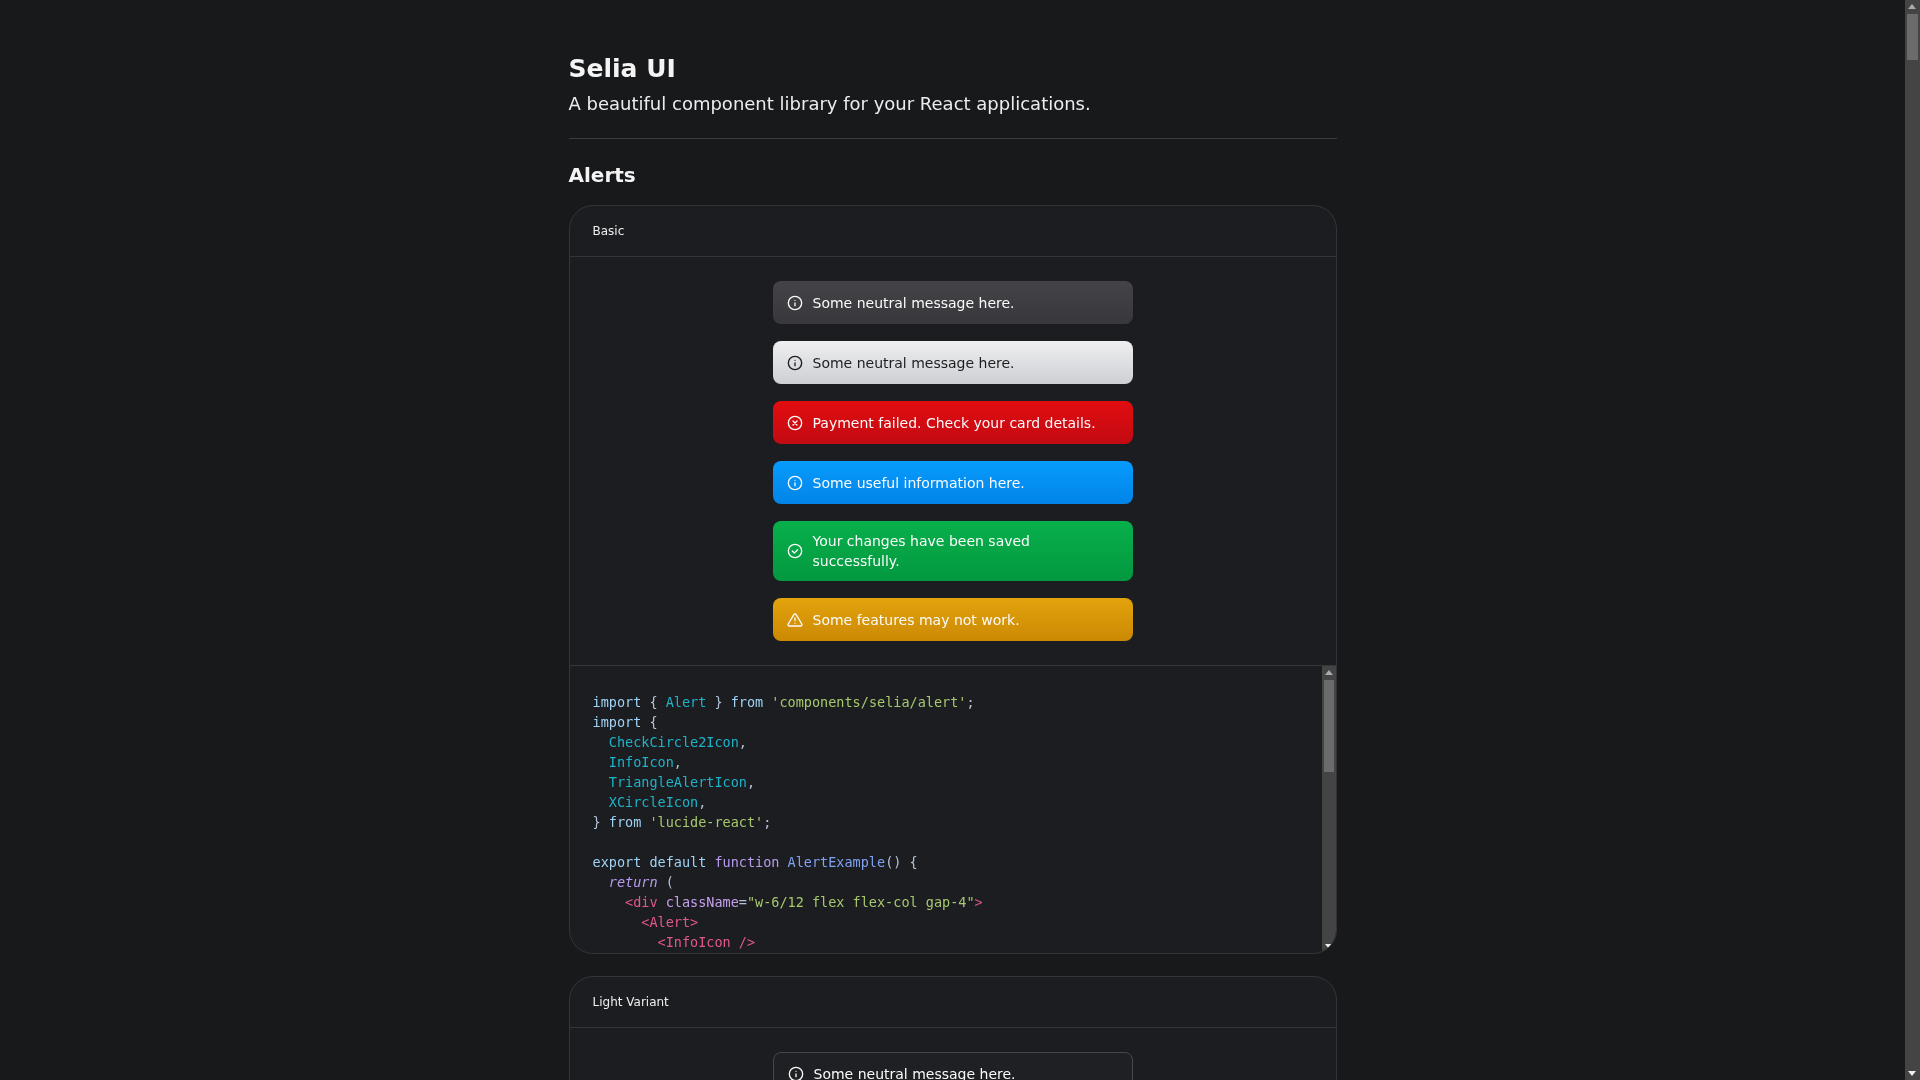 This screenshot has height=1080, width=1920. I want to click on scrollbar, so click(1328, 809).